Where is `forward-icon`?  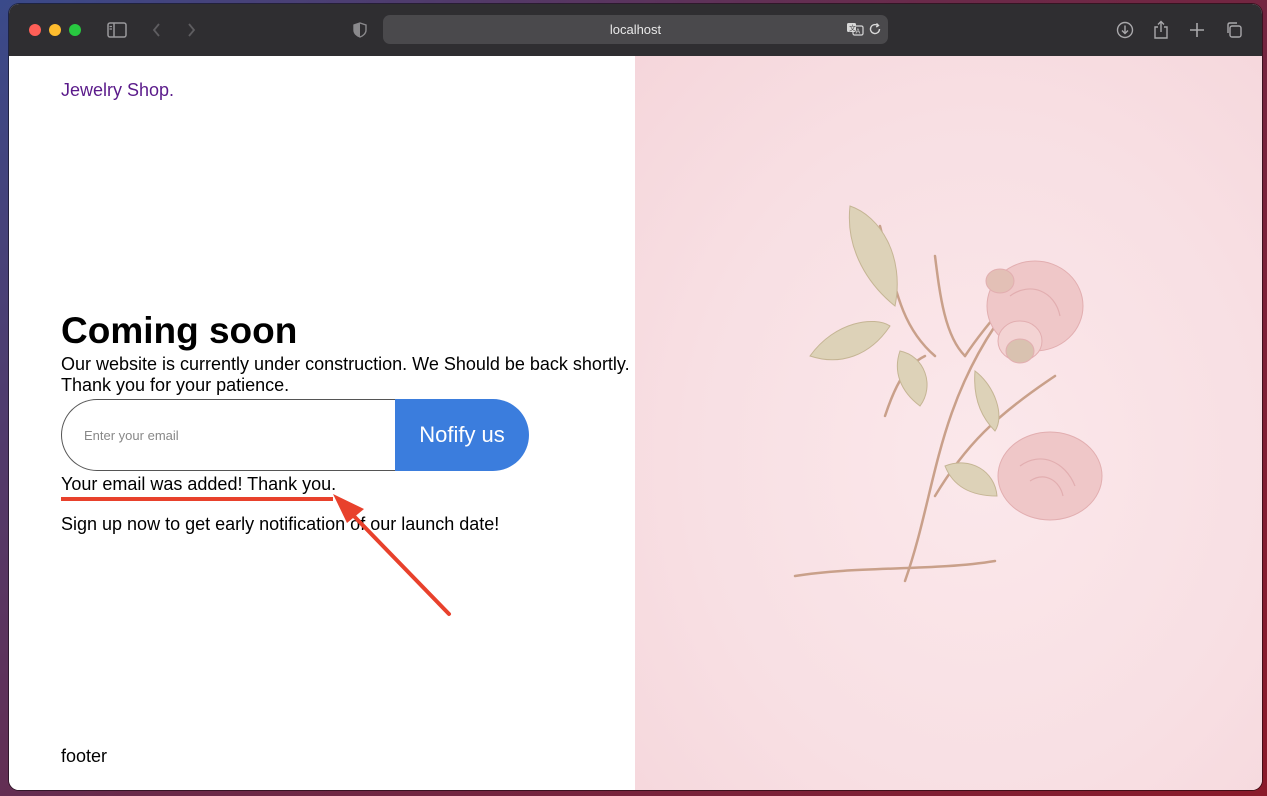
forward-icon is located at coordinates (191, 30).